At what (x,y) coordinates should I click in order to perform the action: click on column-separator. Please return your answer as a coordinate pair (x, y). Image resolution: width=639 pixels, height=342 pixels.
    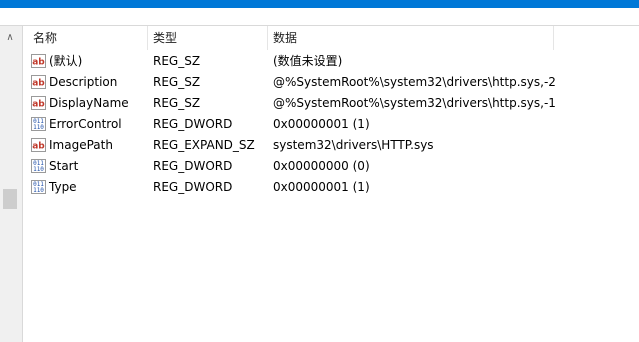
    Looking at the image, I should click on (553, 38).